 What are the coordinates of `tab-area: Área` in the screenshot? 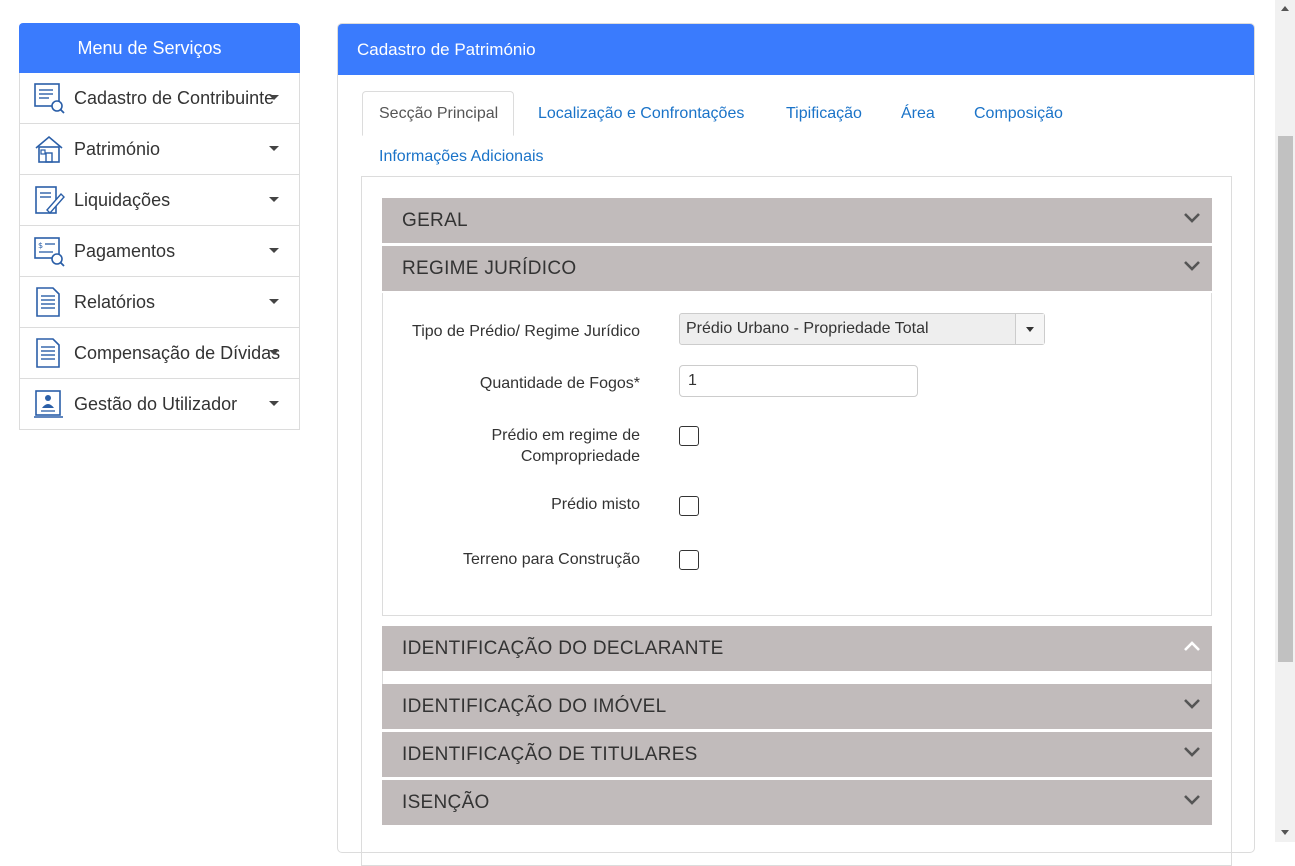 It's located at (918, 114).